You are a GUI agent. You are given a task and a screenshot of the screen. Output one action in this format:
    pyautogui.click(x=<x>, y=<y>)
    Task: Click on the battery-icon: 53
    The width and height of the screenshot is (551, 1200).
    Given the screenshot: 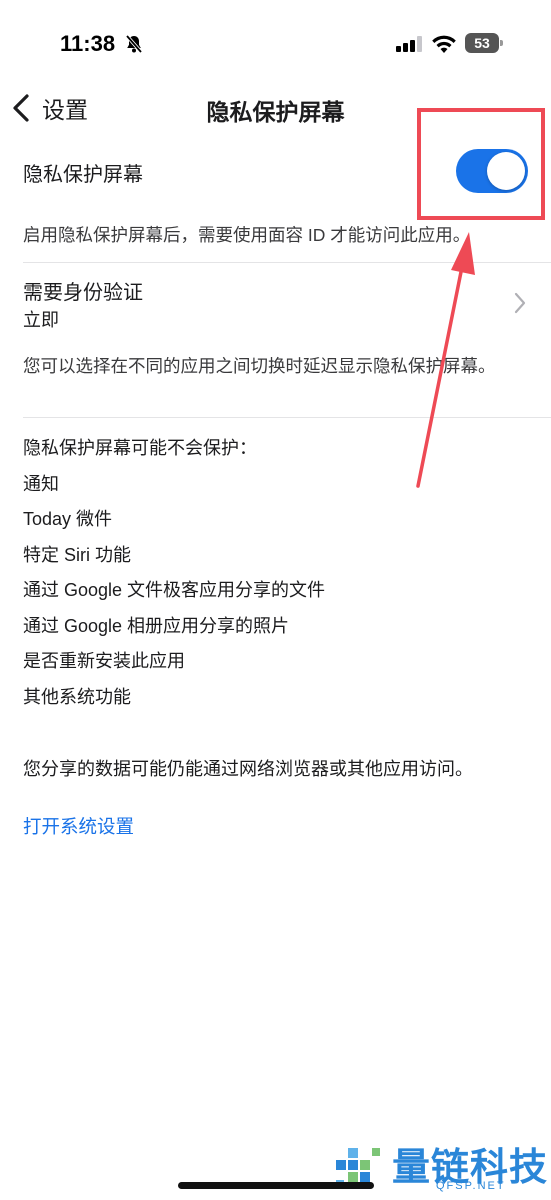 What is the action you would take?
    pyautogui.click(x=484, y=43)
    